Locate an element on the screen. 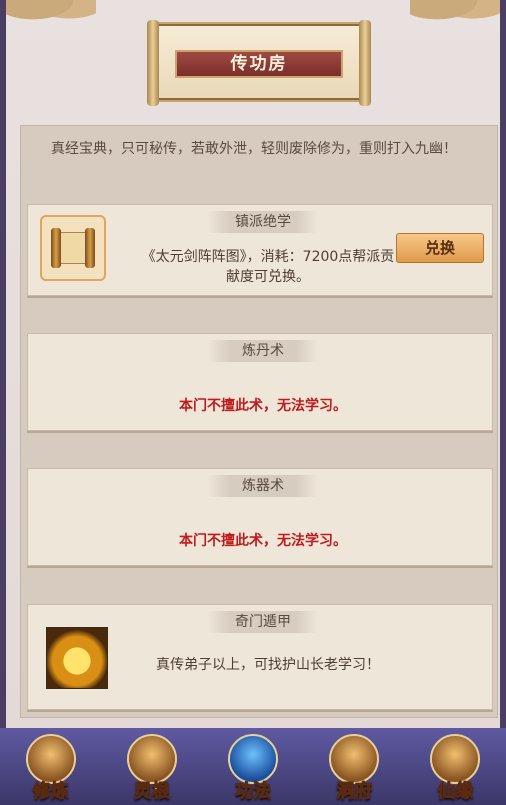 This screenshot has height=805, width=506. title-banner: 传功房 is located at coordinates (259, 63).